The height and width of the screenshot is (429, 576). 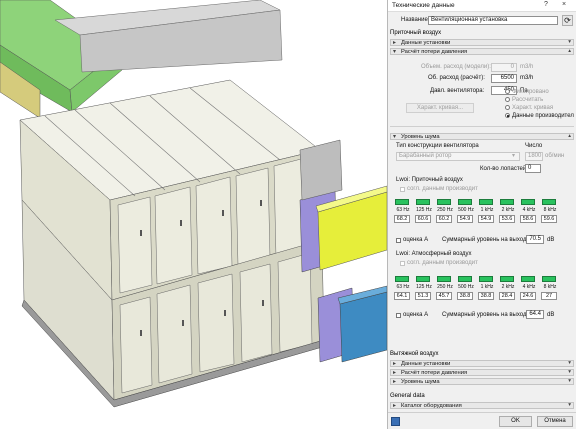 I want to click on rpm-label: Число, so click(x=534, y=146).